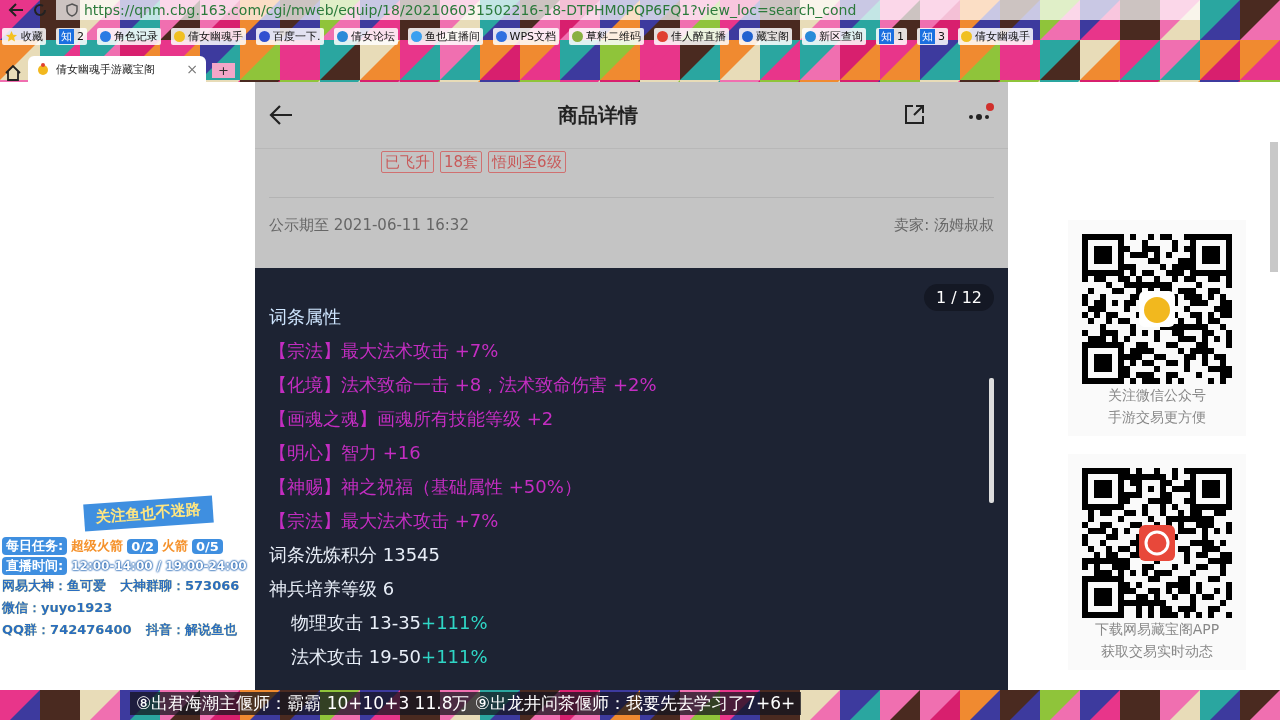 This screenshot has width=1280, height=720. What do you see at coordinates (389, 657) in the screenshot?
I see `stat-line: 法术攻击 19-50+111%` at bounding box center [389, 657].